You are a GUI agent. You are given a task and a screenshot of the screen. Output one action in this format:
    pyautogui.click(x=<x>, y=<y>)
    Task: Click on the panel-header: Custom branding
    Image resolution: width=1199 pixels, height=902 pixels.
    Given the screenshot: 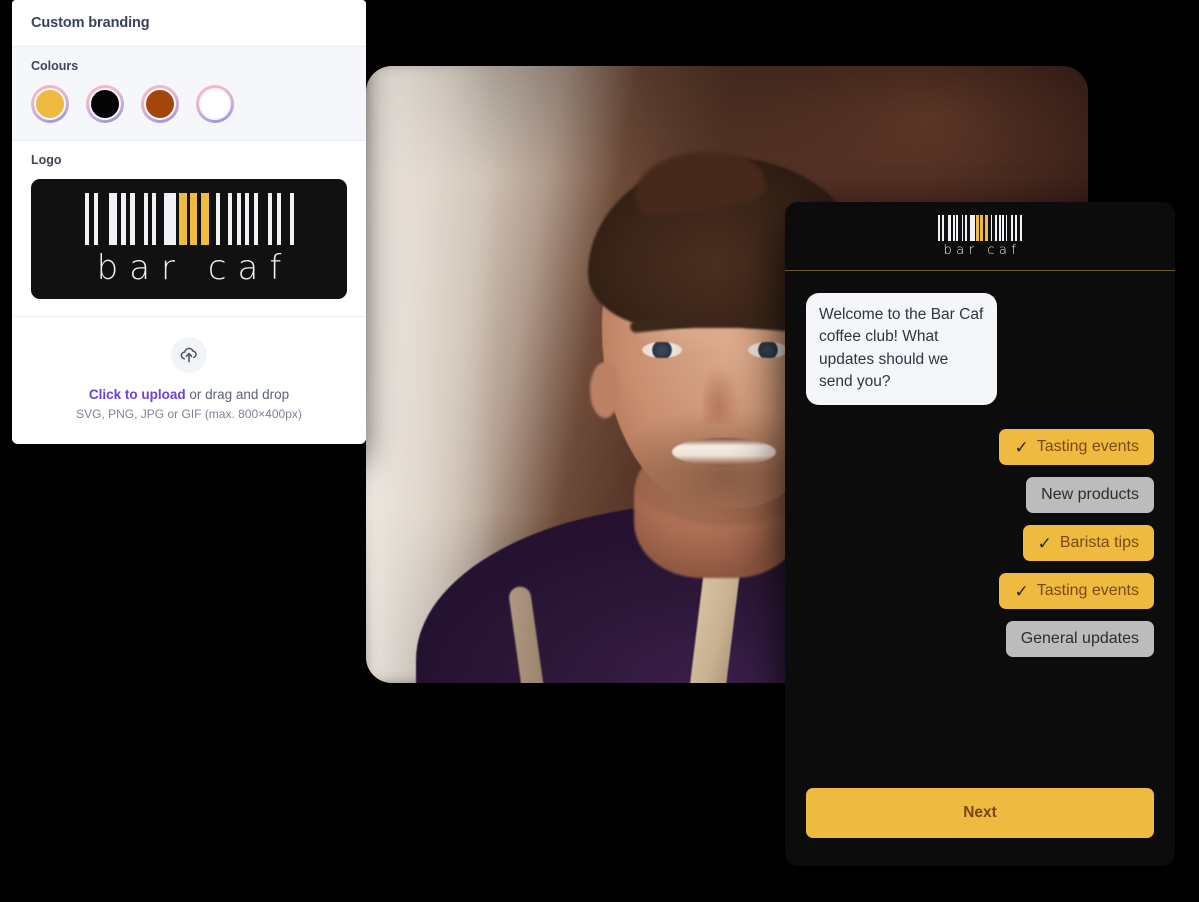 What is the action you would take?
    pyautogui.click(x=189, y=23)
    